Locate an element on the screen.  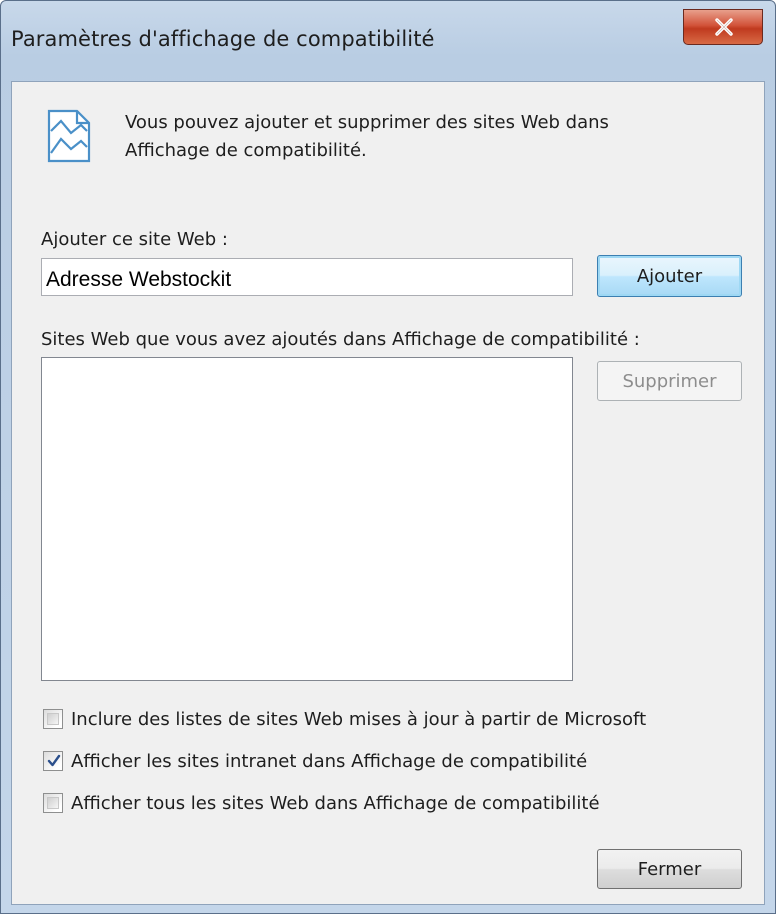
close-window-button is located at coordinates (723, 27).